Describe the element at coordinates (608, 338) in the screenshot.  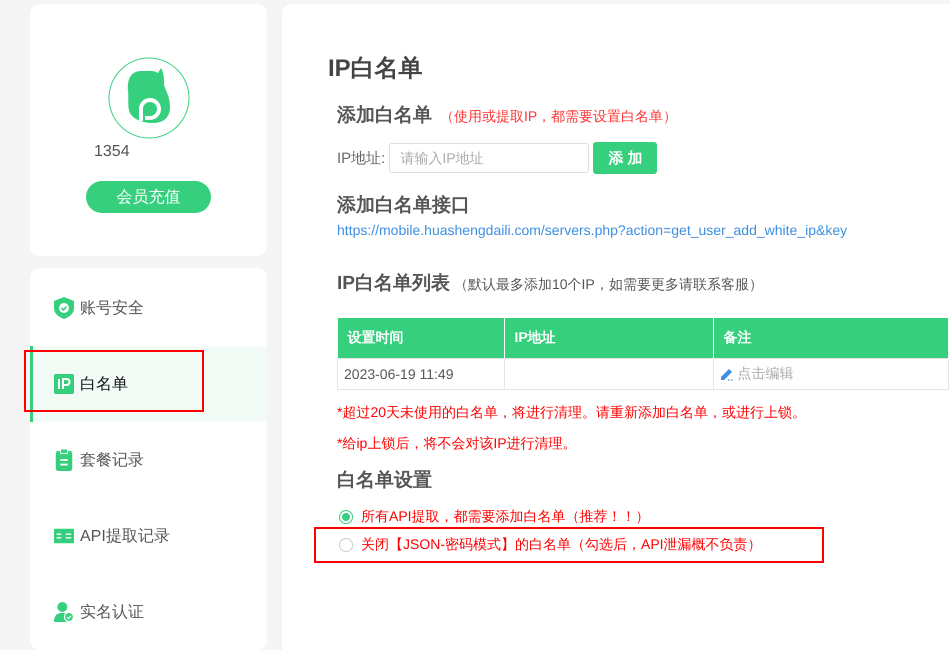
I see `column-header: IP地址` at that location.